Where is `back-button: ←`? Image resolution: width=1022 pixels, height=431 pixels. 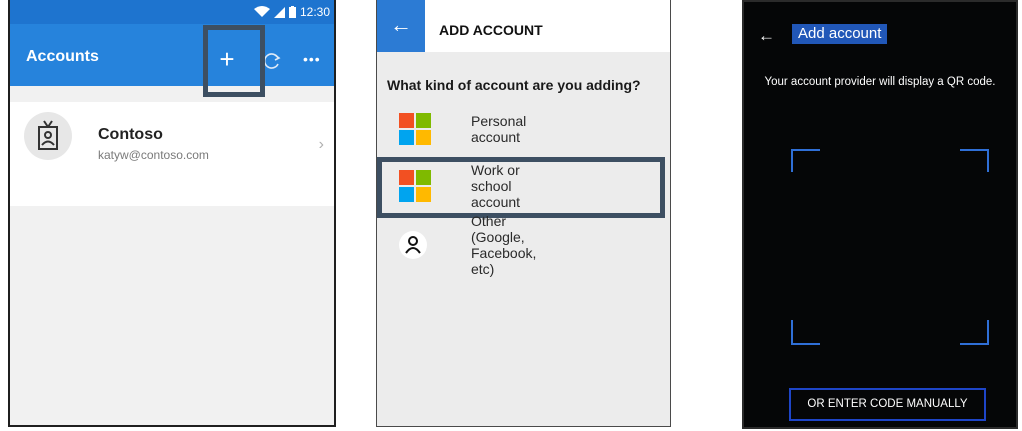 back-button: ← is located at coordinates (401, 26).